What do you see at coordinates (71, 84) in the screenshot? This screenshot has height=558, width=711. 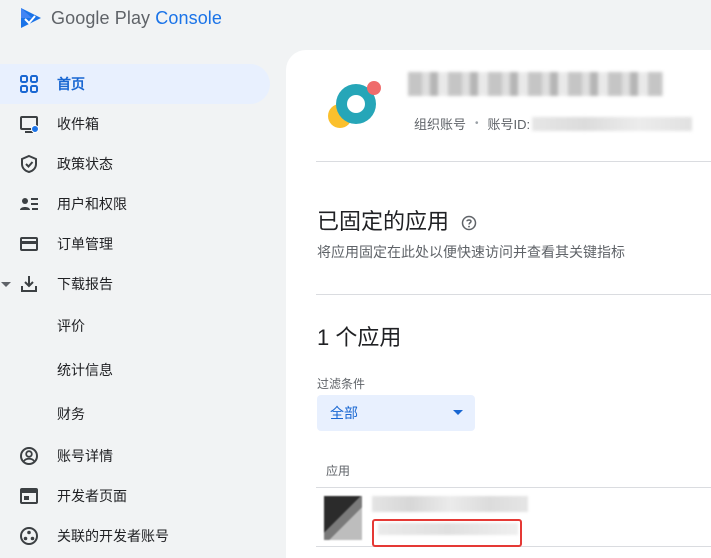 I see `sidebar-item-label: 首页` at bounding box center [71, 84].